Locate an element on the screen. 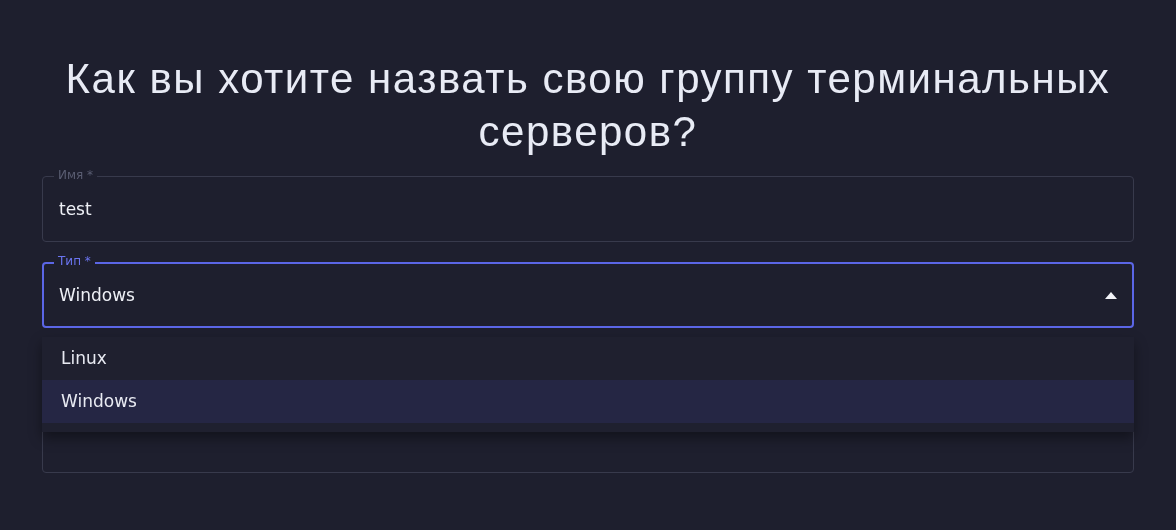 The height and width of the screenshot is (530, 1176). menu-option: Windows is located at coordinates (588, 401).